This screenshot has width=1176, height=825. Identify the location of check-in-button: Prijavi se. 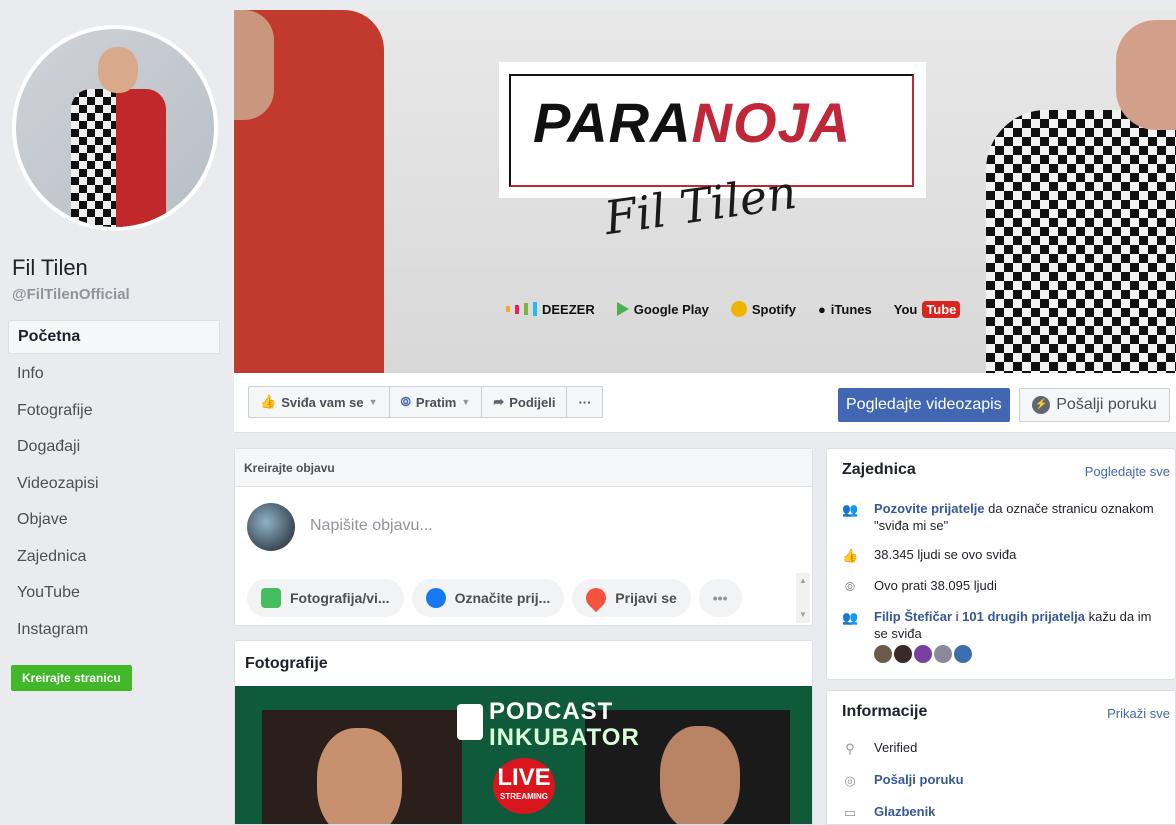
(631, 598).